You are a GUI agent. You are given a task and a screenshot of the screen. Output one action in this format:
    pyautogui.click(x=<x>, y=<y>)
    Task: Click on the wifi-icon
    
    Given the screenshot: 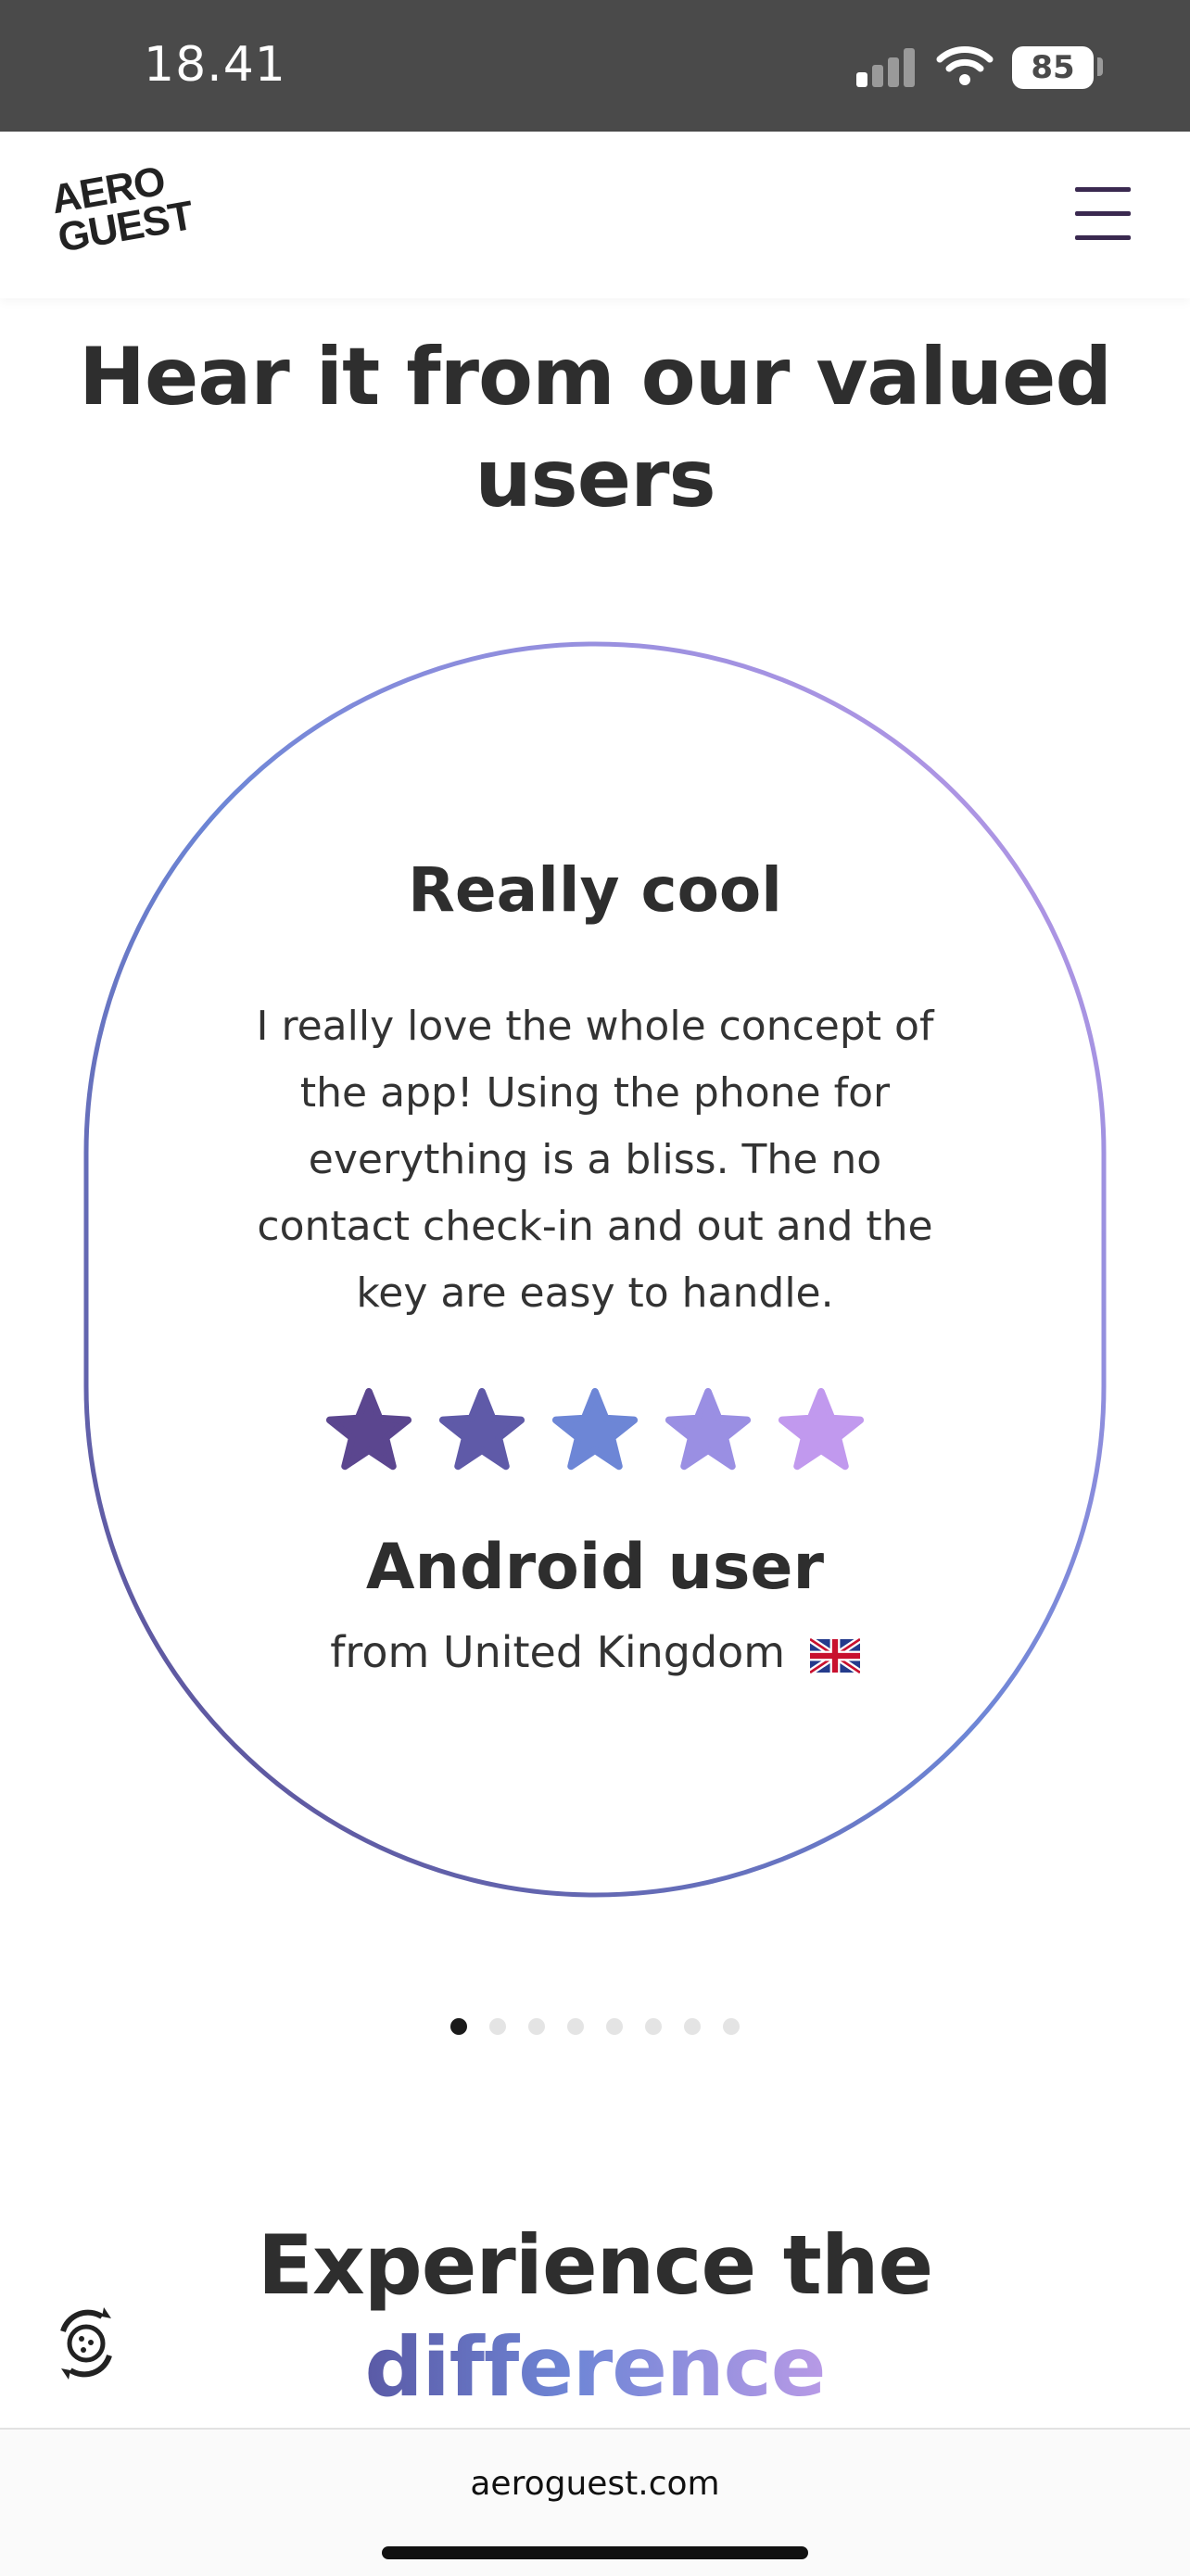 What is the action you would take?
    pyautogui.click(x=965, y=65)
    